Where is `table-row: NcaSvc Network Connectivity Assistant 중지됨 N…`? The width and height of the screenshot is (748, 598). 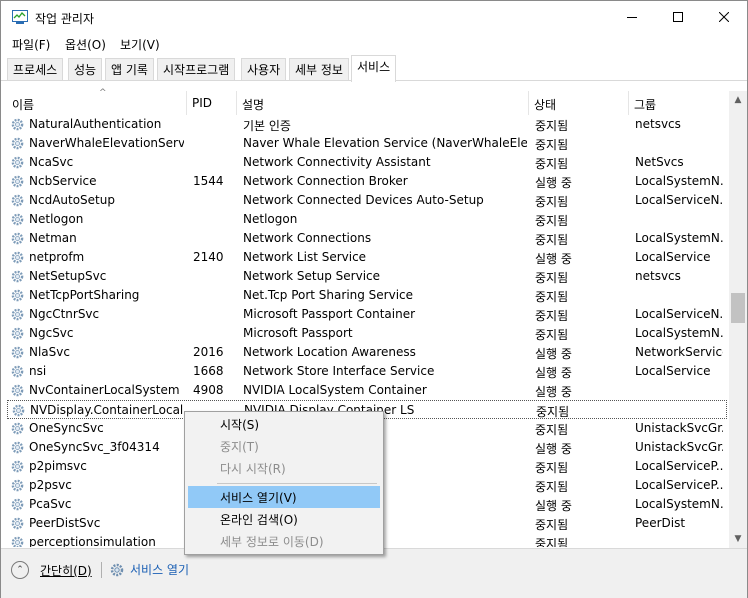
table-row: NcaSvc Network Connectivity Assistant 중지됨 N… is located at coordinates (367, 162).